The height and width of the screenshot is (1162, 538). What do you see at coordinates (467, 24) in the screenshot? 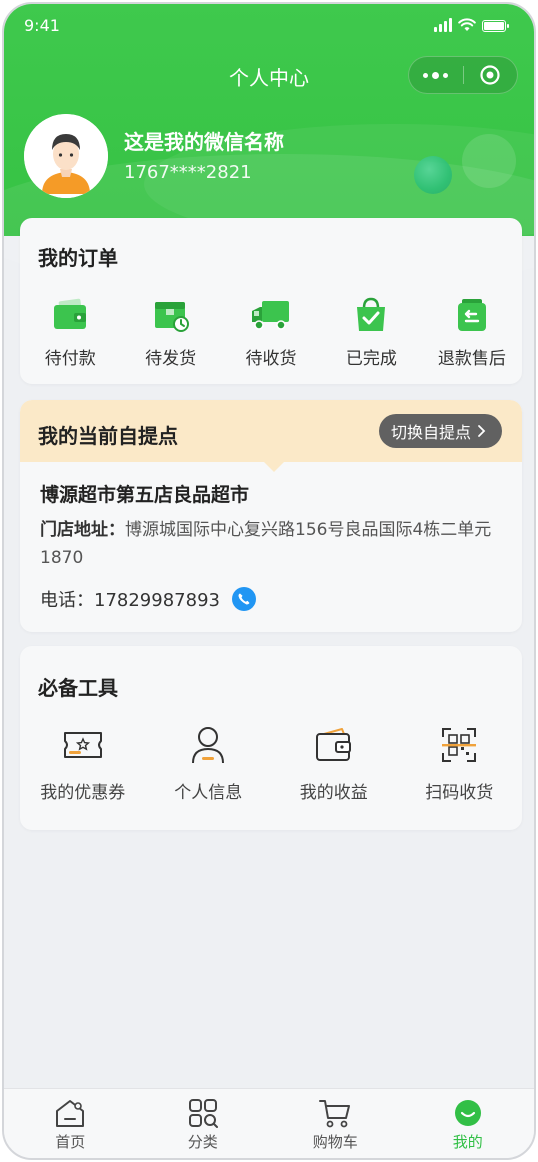
I see `wifi-icon` at bounding box center [467, 24].